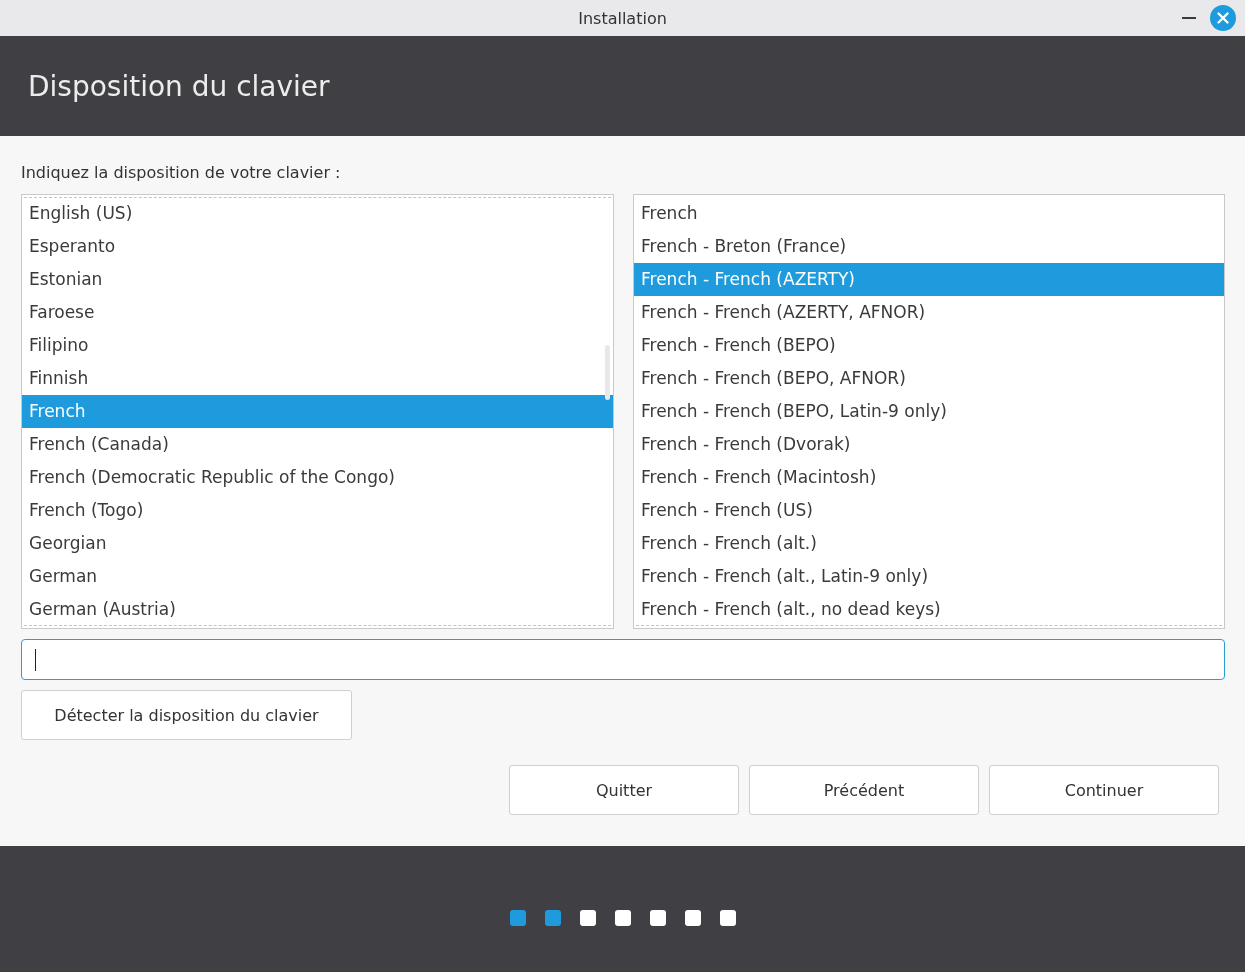  What do you see at coordinates (607, 372) in the screenshot?
I see `scrollbar-thumb` at bounding box center [607, 372].